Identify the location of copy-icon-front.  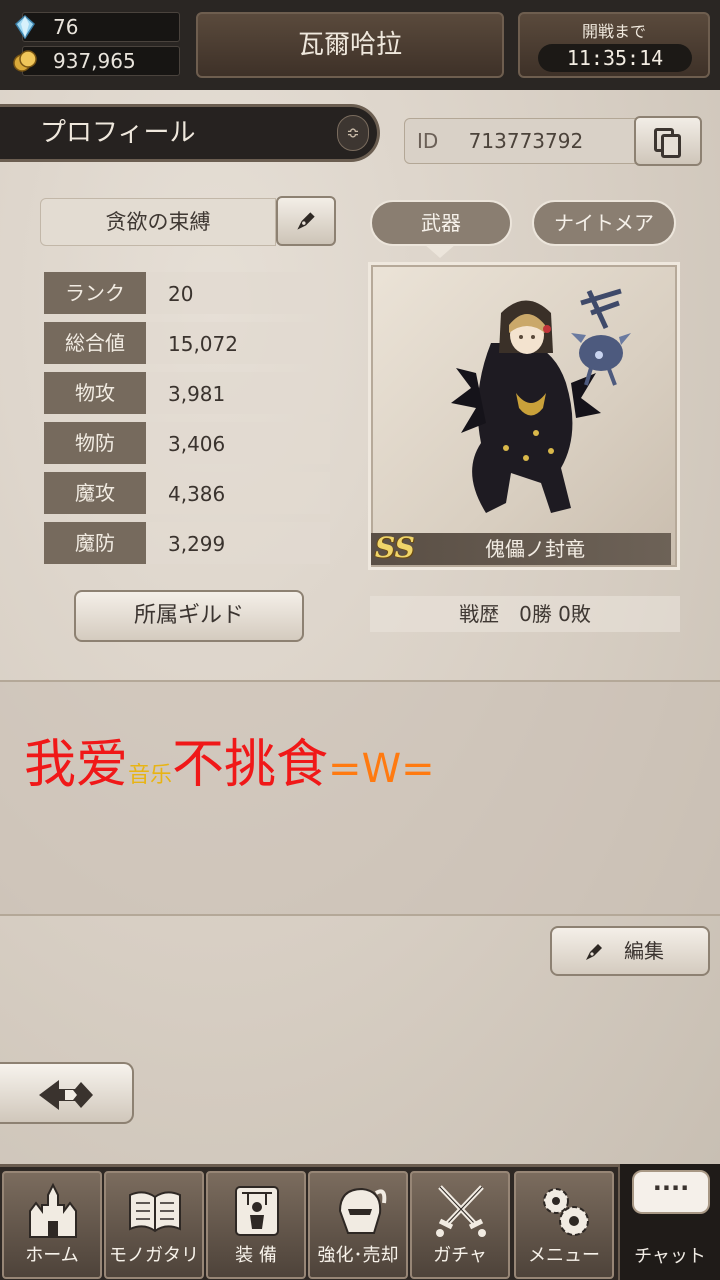
(671, 146).